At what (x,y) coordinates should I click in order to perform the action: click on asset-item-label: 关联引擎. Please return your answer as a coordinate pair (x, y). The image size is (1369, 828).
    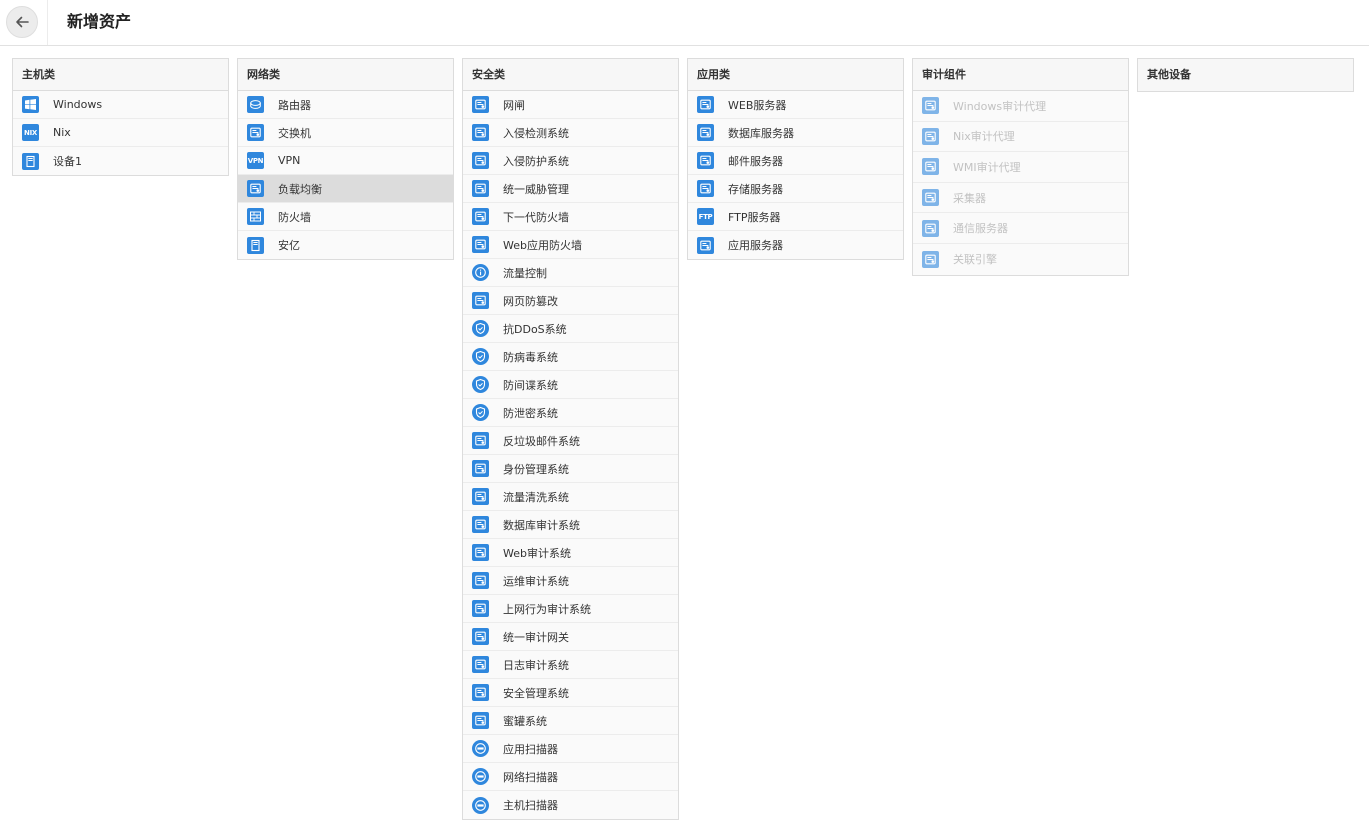
    Looking at the image, I should click on (975, 260).